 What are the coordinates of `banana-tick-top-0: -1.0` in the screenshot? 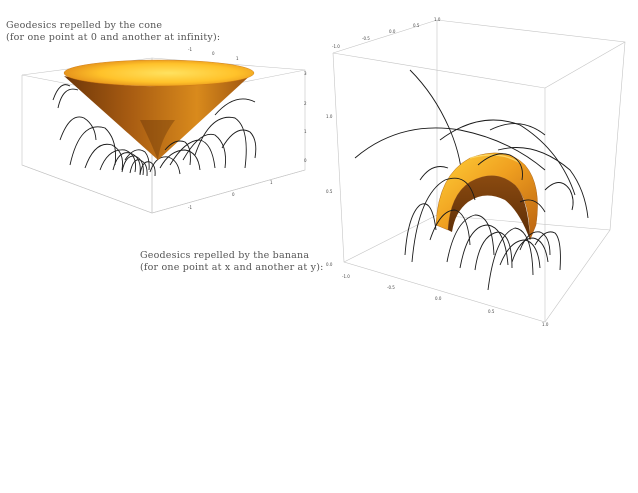 It's located at (336, 46).